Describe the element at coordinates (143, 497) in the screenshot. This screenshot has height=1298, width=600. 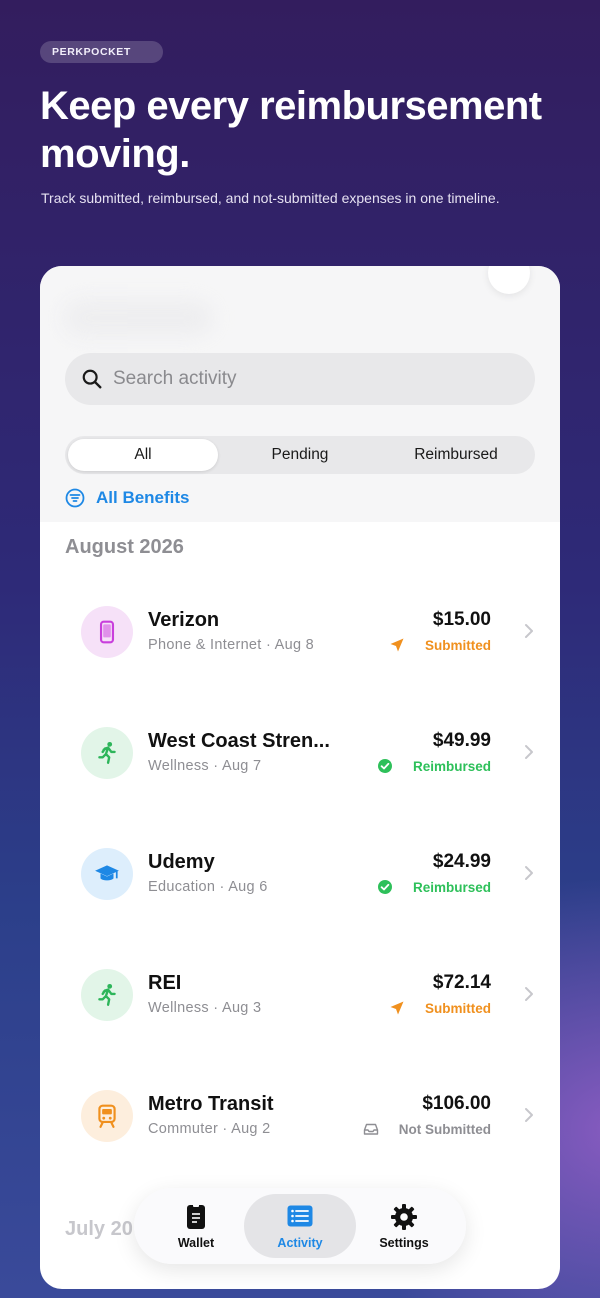
I see `filter-label: All Benefits` at that location.